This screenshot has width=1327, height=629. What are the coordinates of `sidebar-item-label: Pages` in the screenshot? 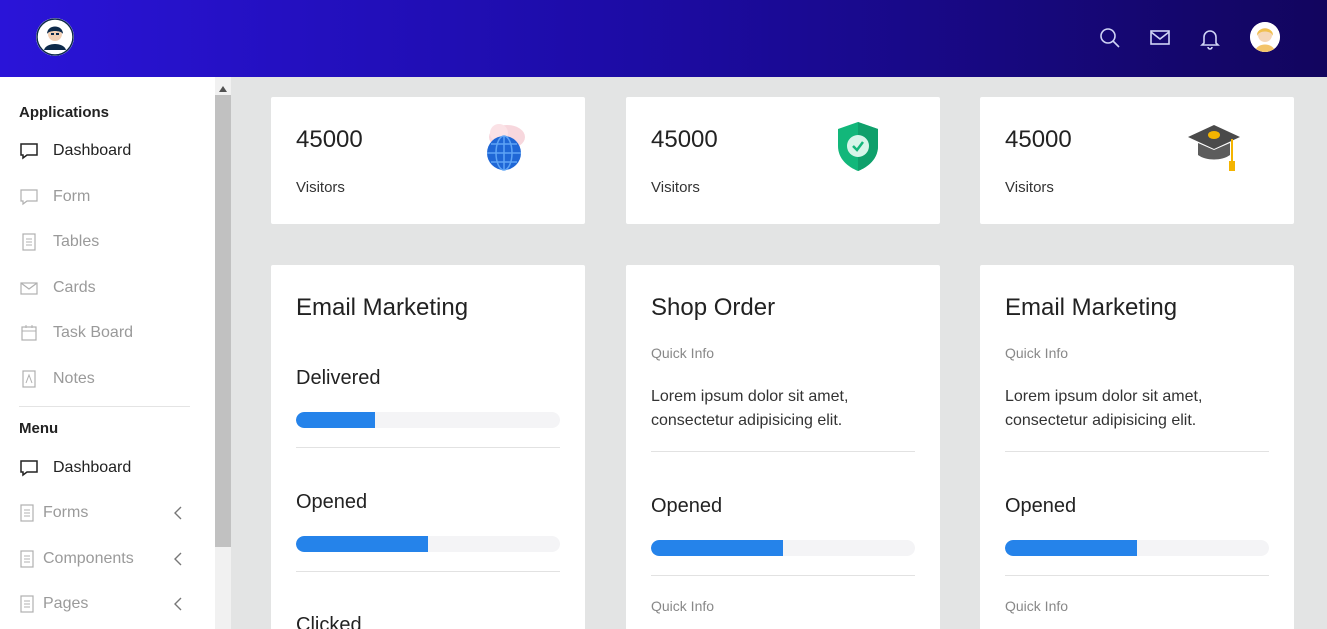 It's located at (66, 603).